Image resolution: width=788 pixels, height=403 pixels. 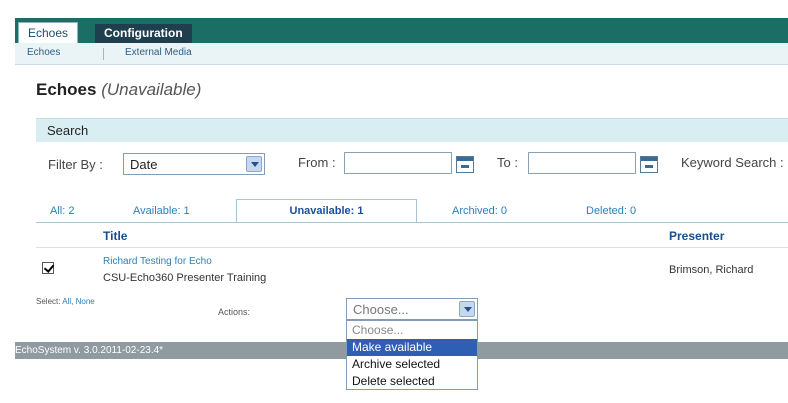 What do you see at coordinates (144, 164) in the screenshot?
I see `filter-by-value: Date` at bounding box center [144, 164].